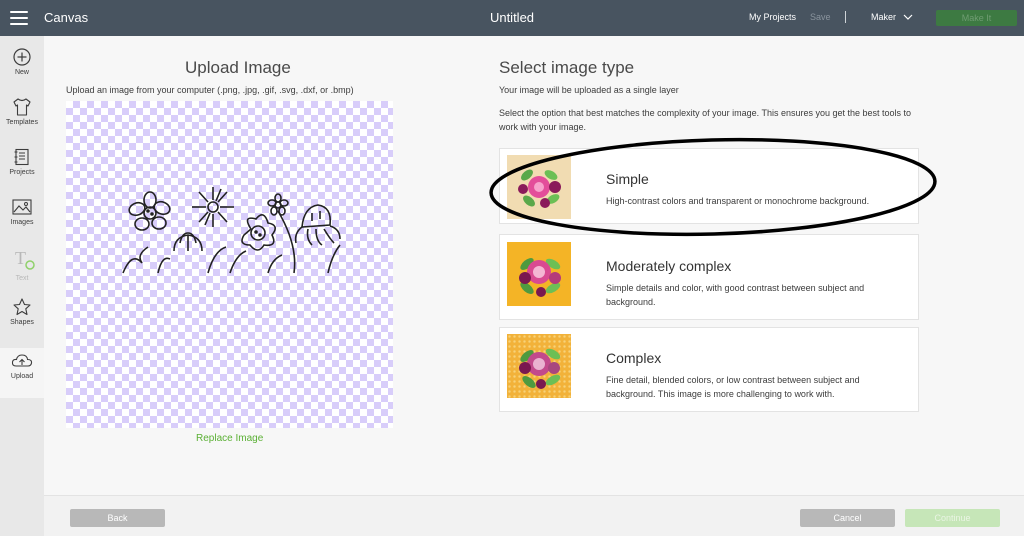 The width and height of the screenshot is (1024, 536). What do you see at coordinates (117, 518) in the screenshot?
I see `back-button: Back` at bounding box center [117, 518].